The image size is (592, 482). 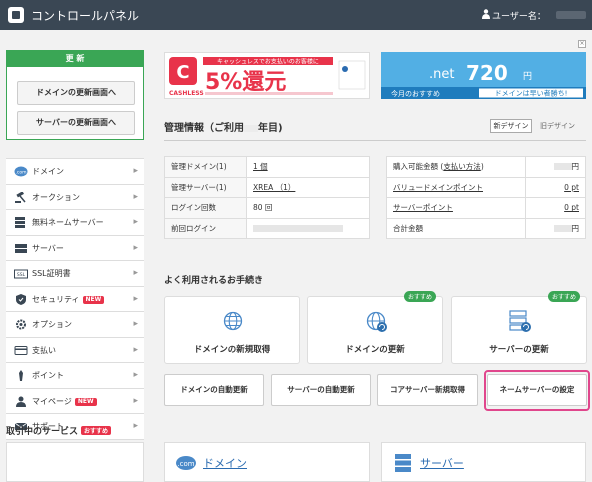 I want to click on domain-autorenew-button: ドメインの自動更新, so click(x=214, y=390).